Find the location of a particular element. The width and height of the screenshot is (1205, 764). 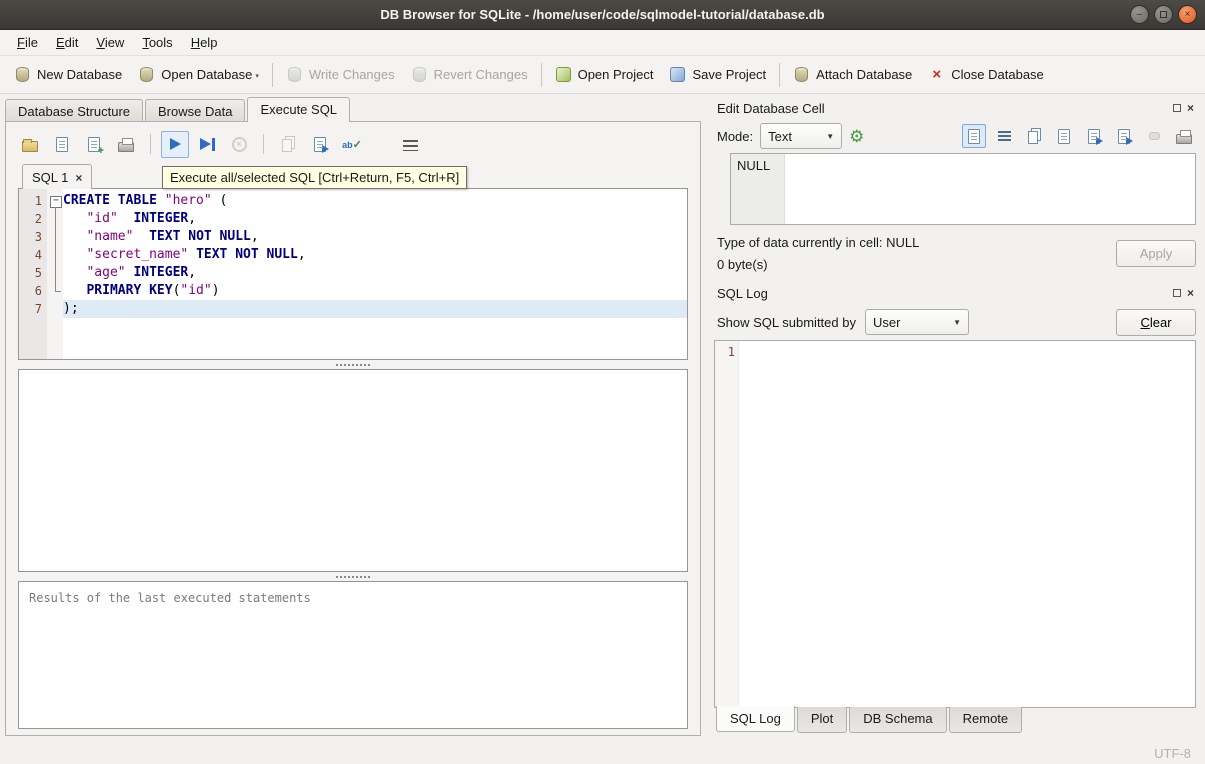

stop-icon: × is located at coordinates (239, 144).